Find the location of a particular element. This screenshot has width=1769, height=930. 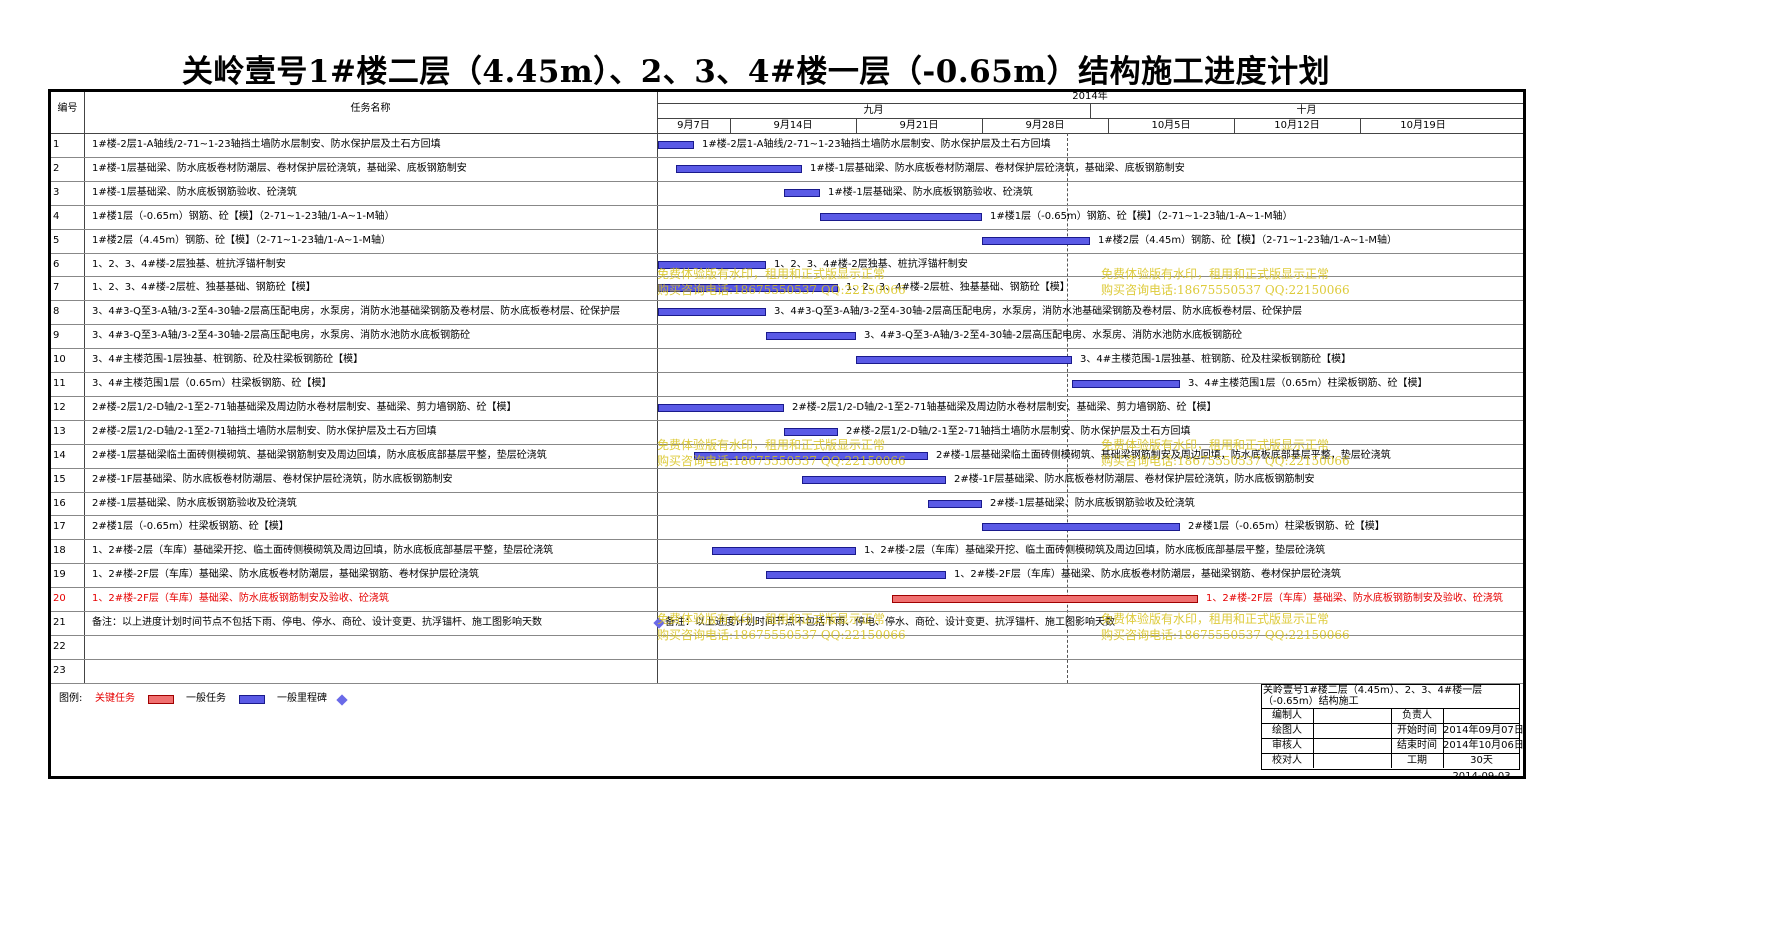

task-id: 19 is located at coordinates (59, 575).